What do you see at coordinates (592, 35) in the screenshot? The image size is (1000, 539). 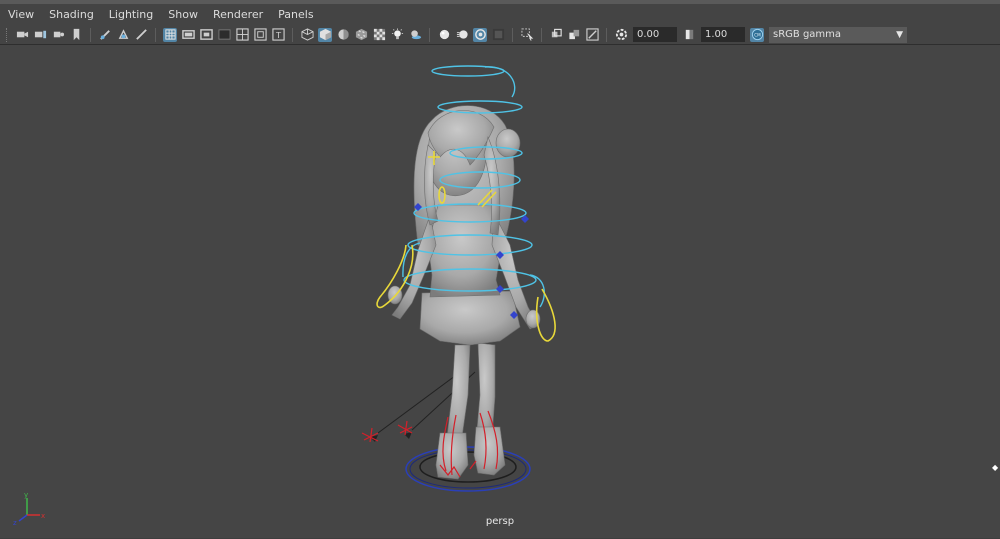 I see `backface-culling-icon` at bounding box center [592, 35].